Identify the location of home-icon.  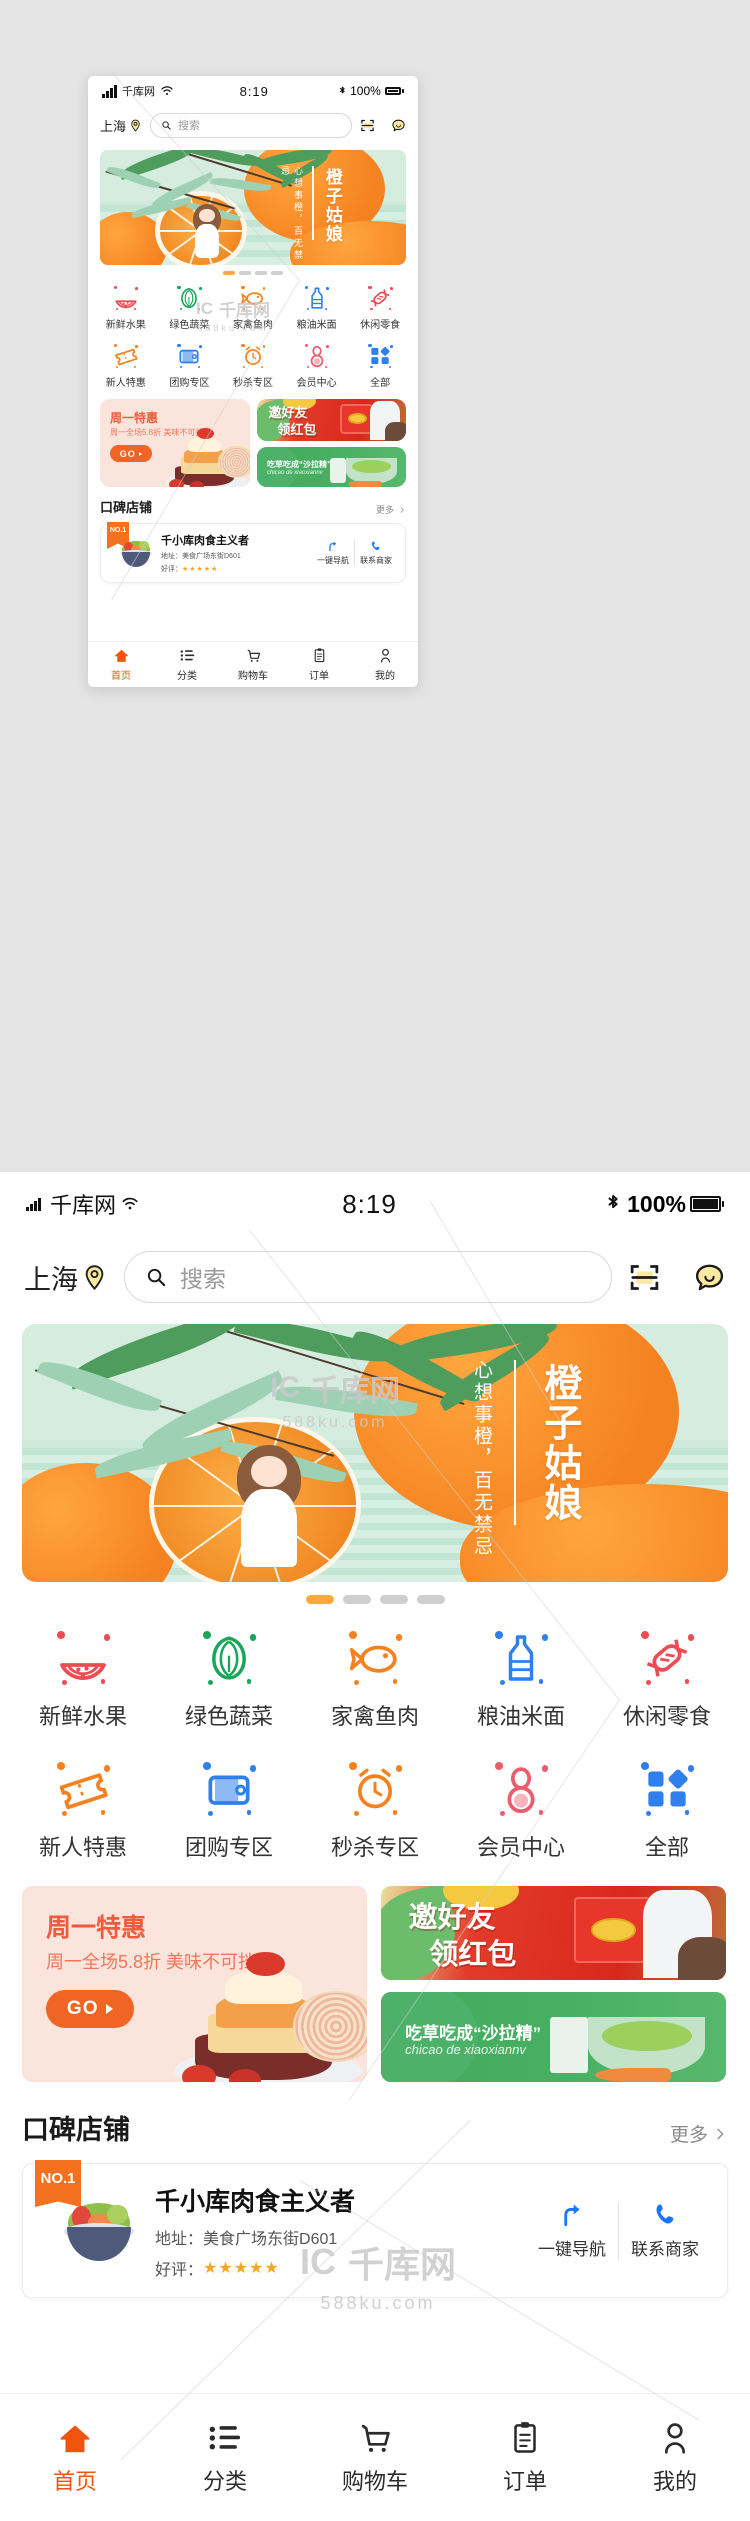
(121, 655).